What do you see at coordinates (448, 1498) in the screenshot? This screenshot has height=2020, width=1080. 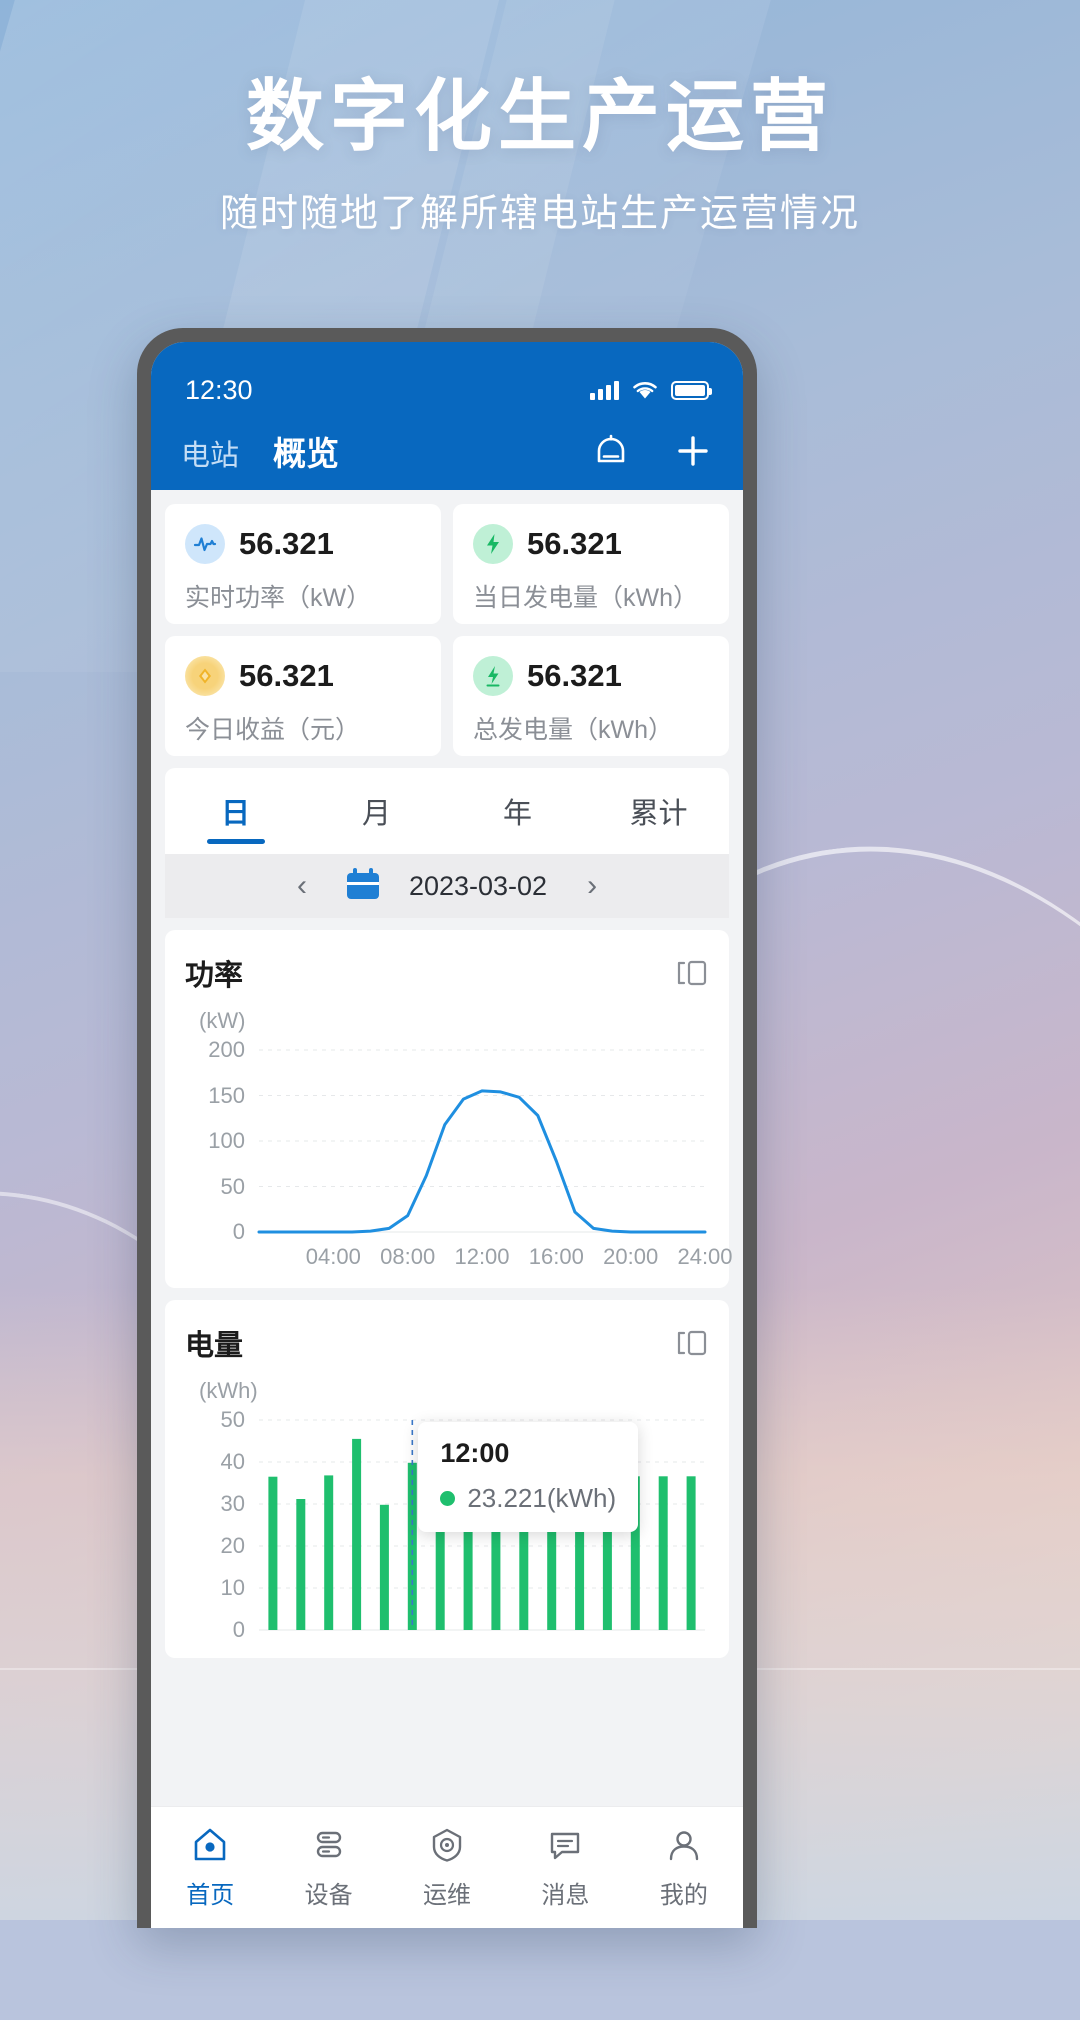 I see `tooltip-series-dot` at bounding box center [448, 1498].